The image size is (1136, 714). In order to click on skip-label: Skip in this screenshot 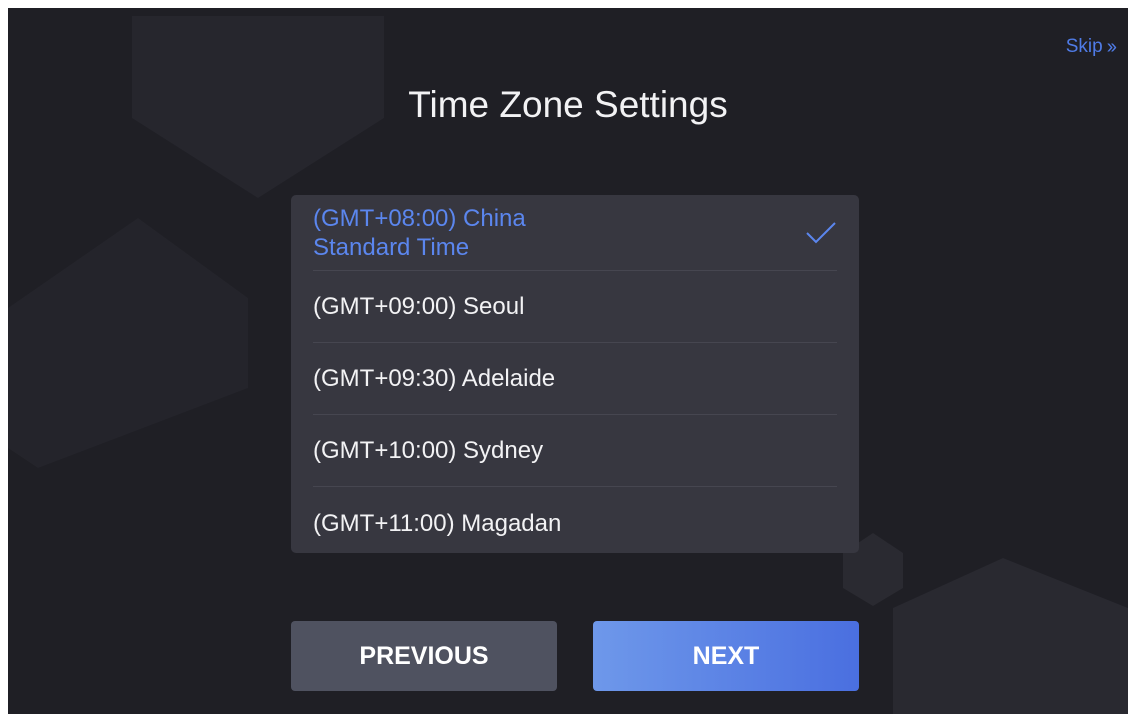, I will do `click(1084, 46)`.